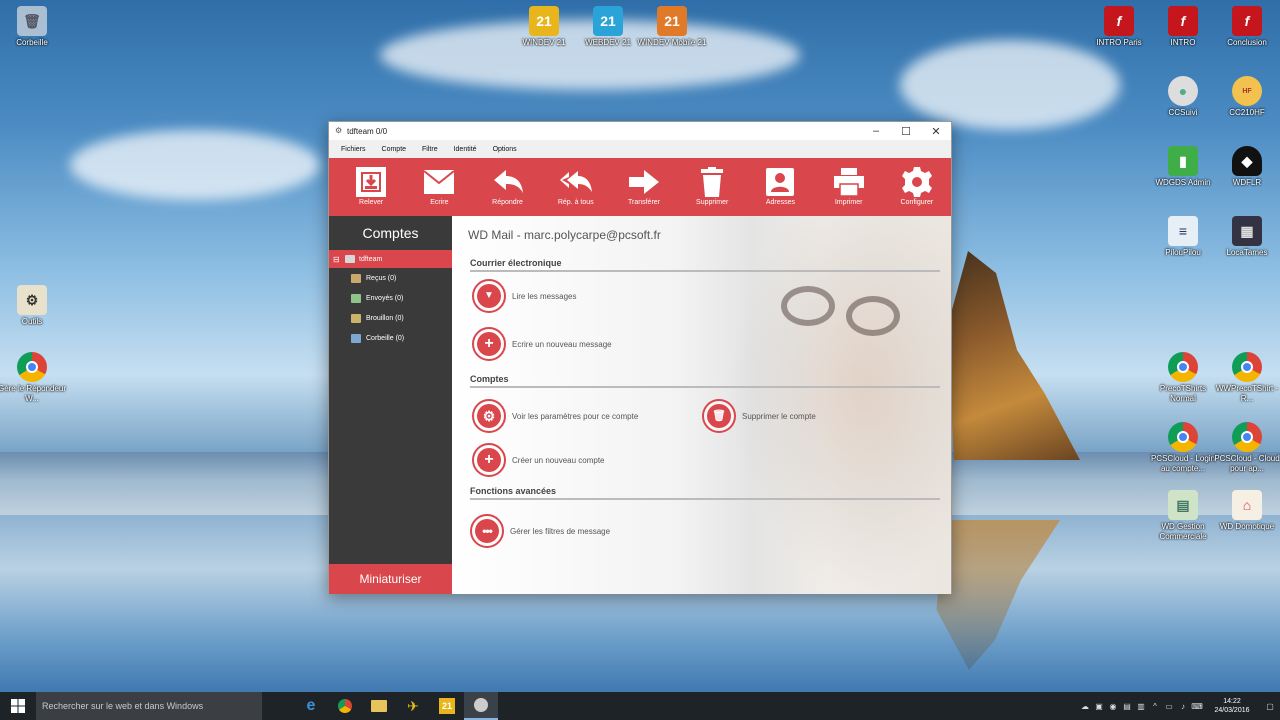  What do you see at coordinates (507, 187) in the screenshot?
I see `repondre-button: Répondre` at bounding box center [507, 187].